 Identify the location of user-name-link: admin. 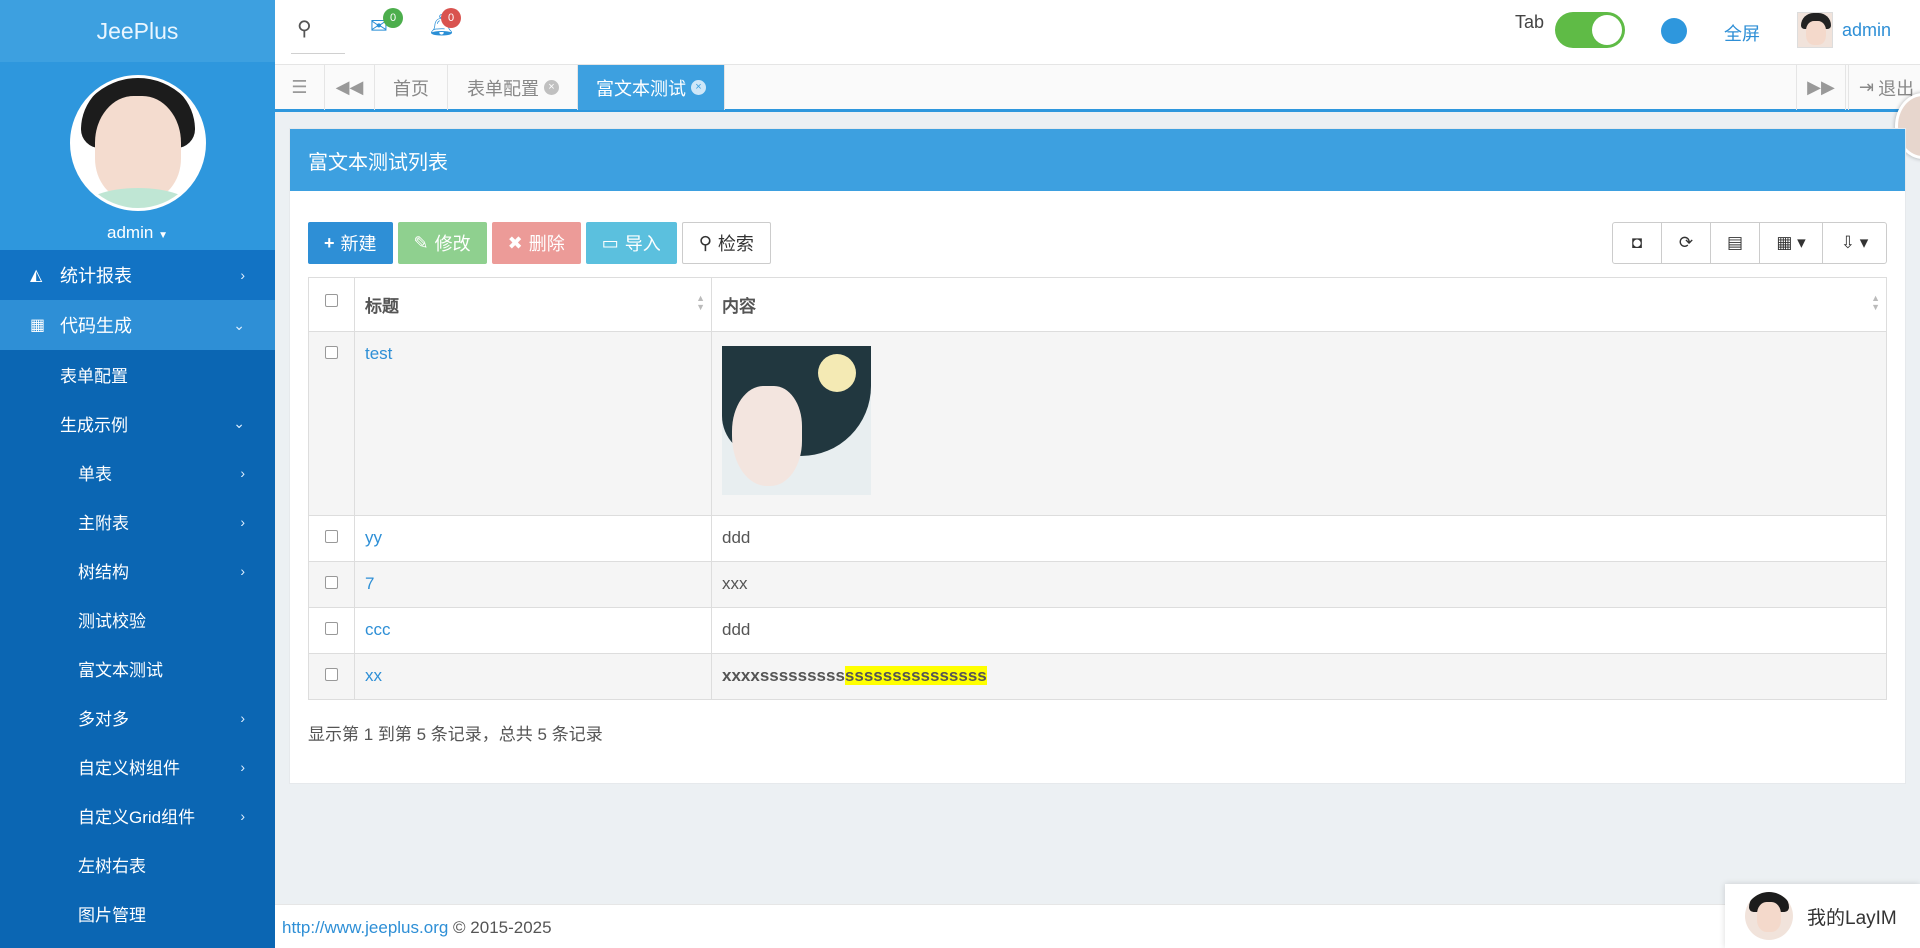
(1866, 30).